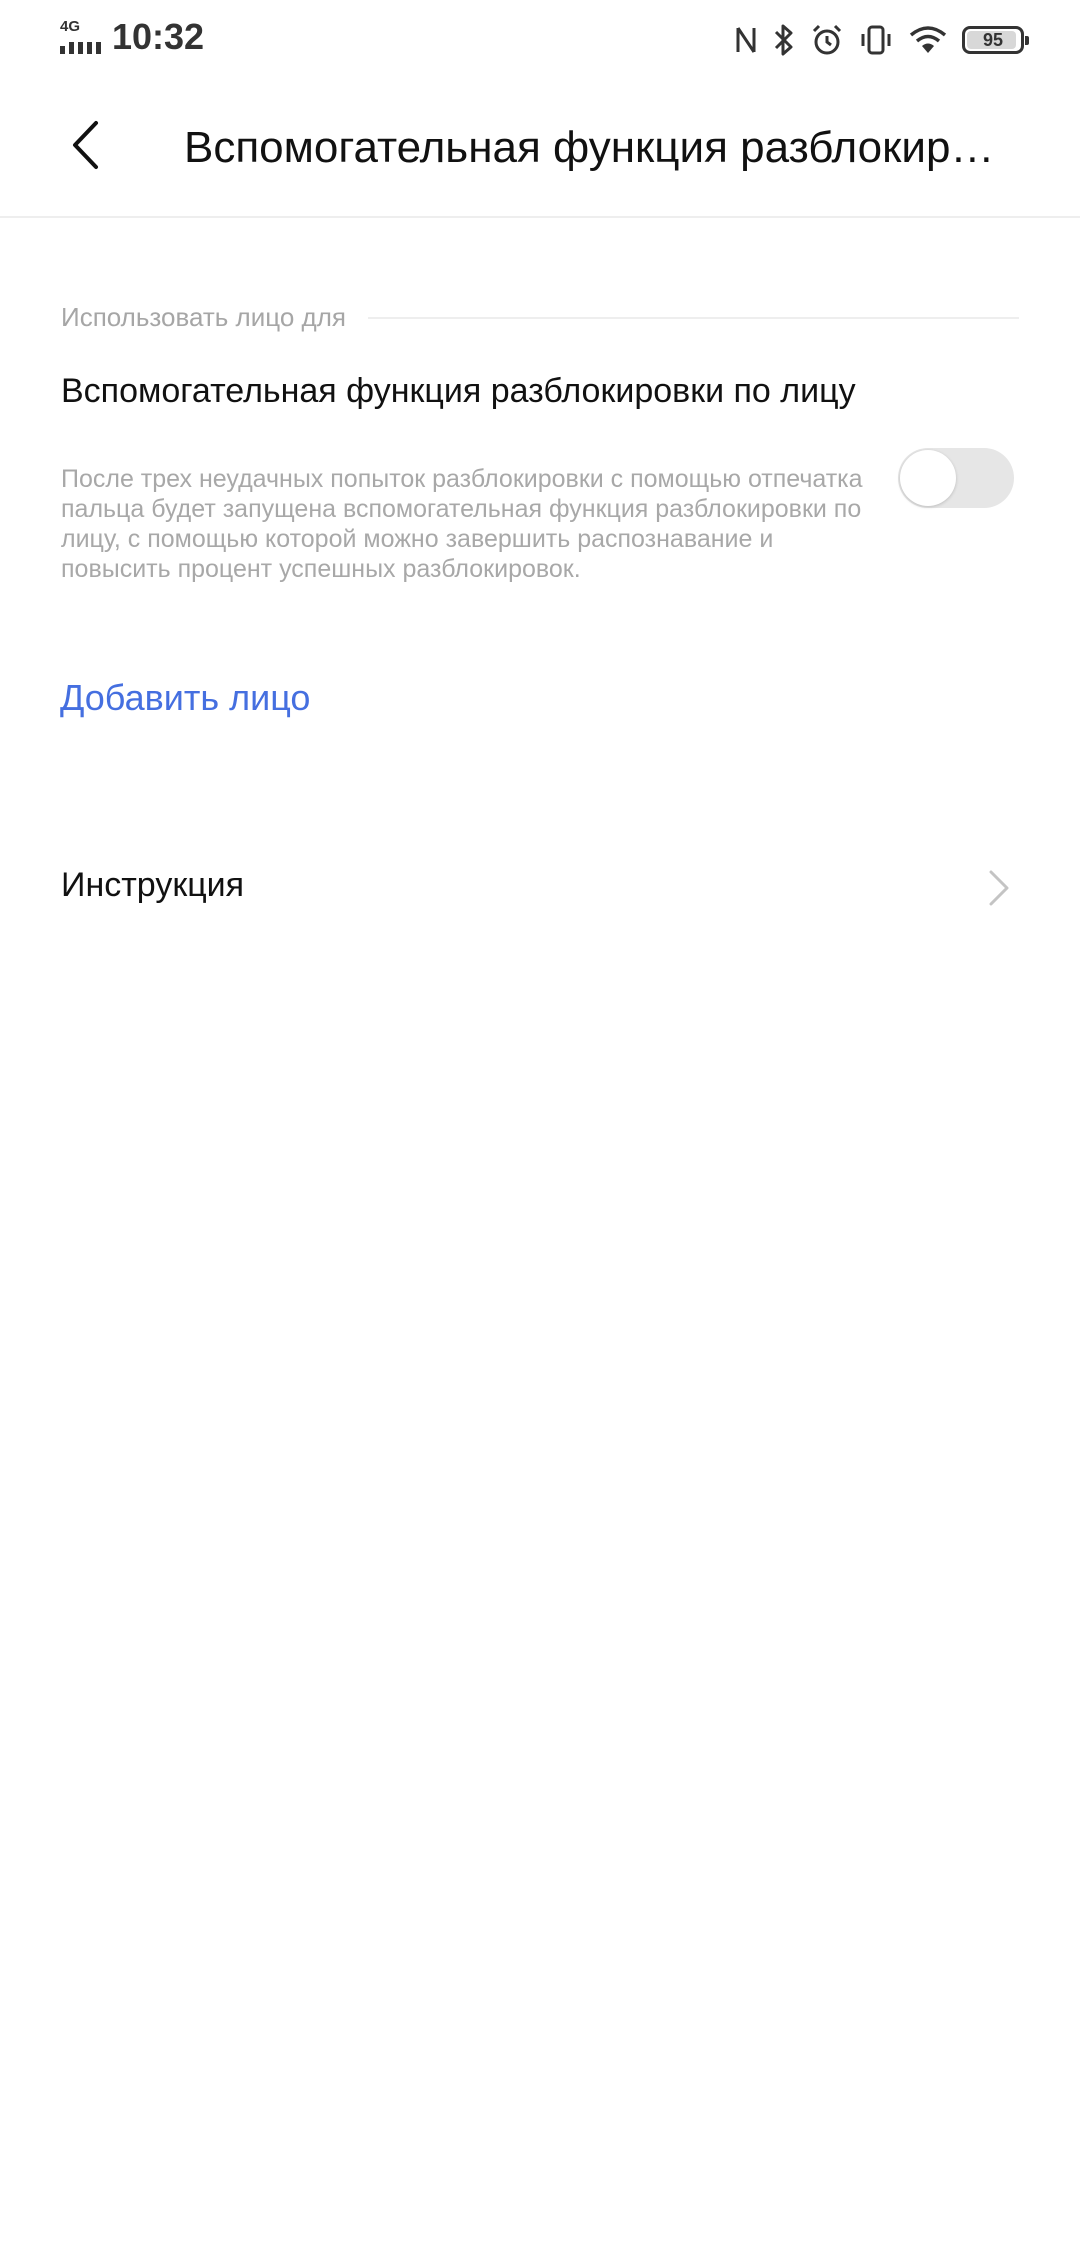 The width and height of the screenshot is (1080, 2256). Describe the element at coordinates (993, 39) in the screenshot. I see `battery-percentage: 95` at that location.